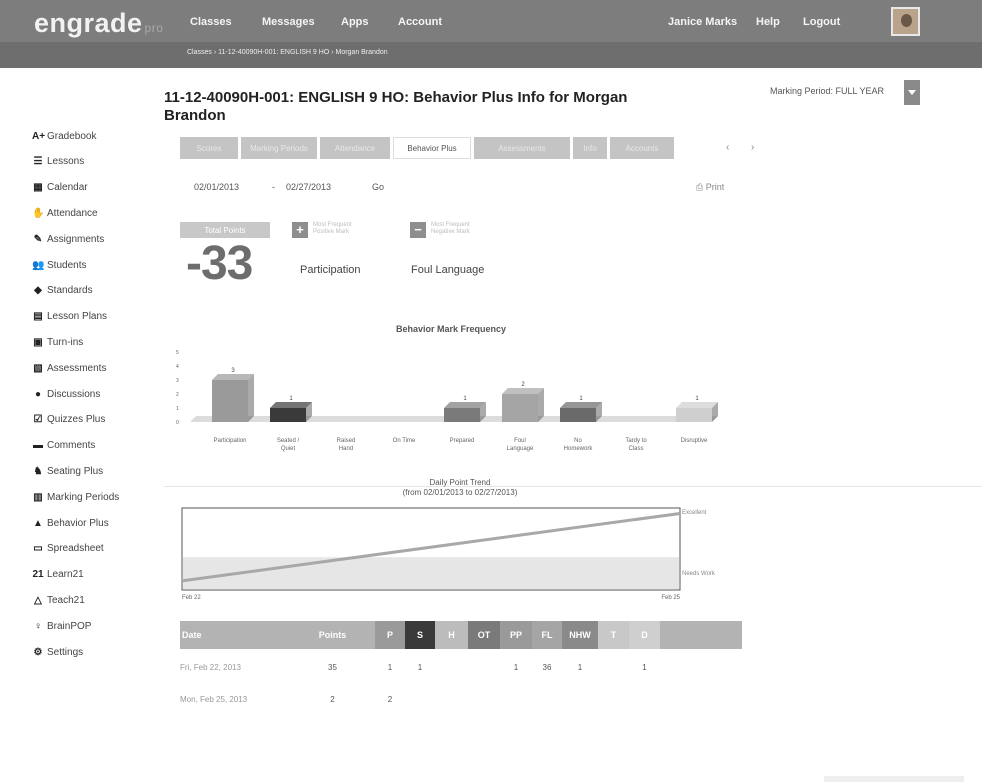  What do you see at coordinates (38, 420) in the screenshot?
I see `quizzes-plus-icon: ☑` at bounding box center [38, 420].